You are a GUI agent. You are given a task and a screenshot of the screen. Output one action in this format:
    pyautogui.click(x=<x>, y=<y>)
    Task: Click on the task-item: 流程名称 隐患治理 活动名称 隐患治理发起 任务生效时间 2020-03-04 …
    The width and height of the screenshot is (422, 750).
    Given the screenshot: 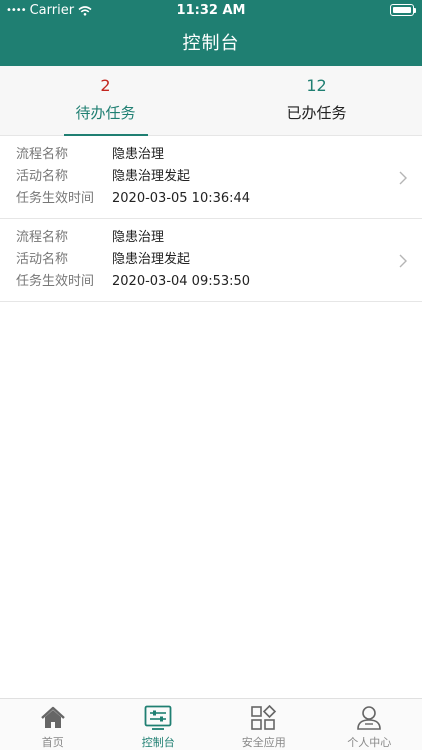 What is the action you would take?
    pyautogui.click(x=211, y=261)
    